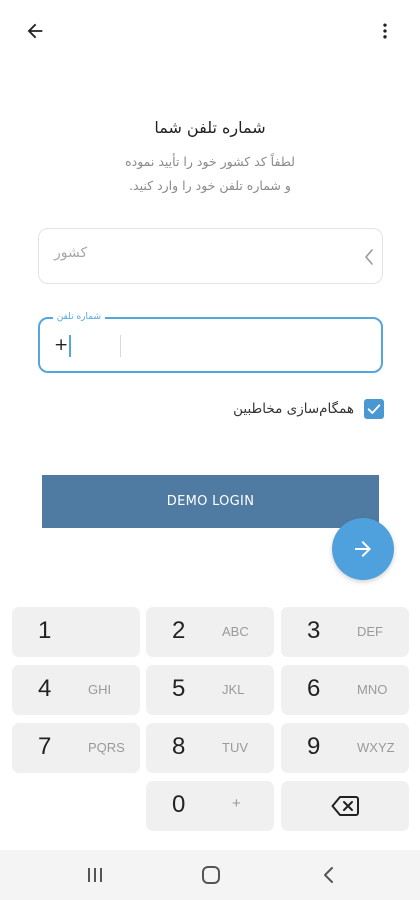 The height and width of the screenshot is (900, 420). What do you see at coordinates (106, 747) in the screenshot?
I see `key-letters: PQRS` at bounding box center [106, 747].